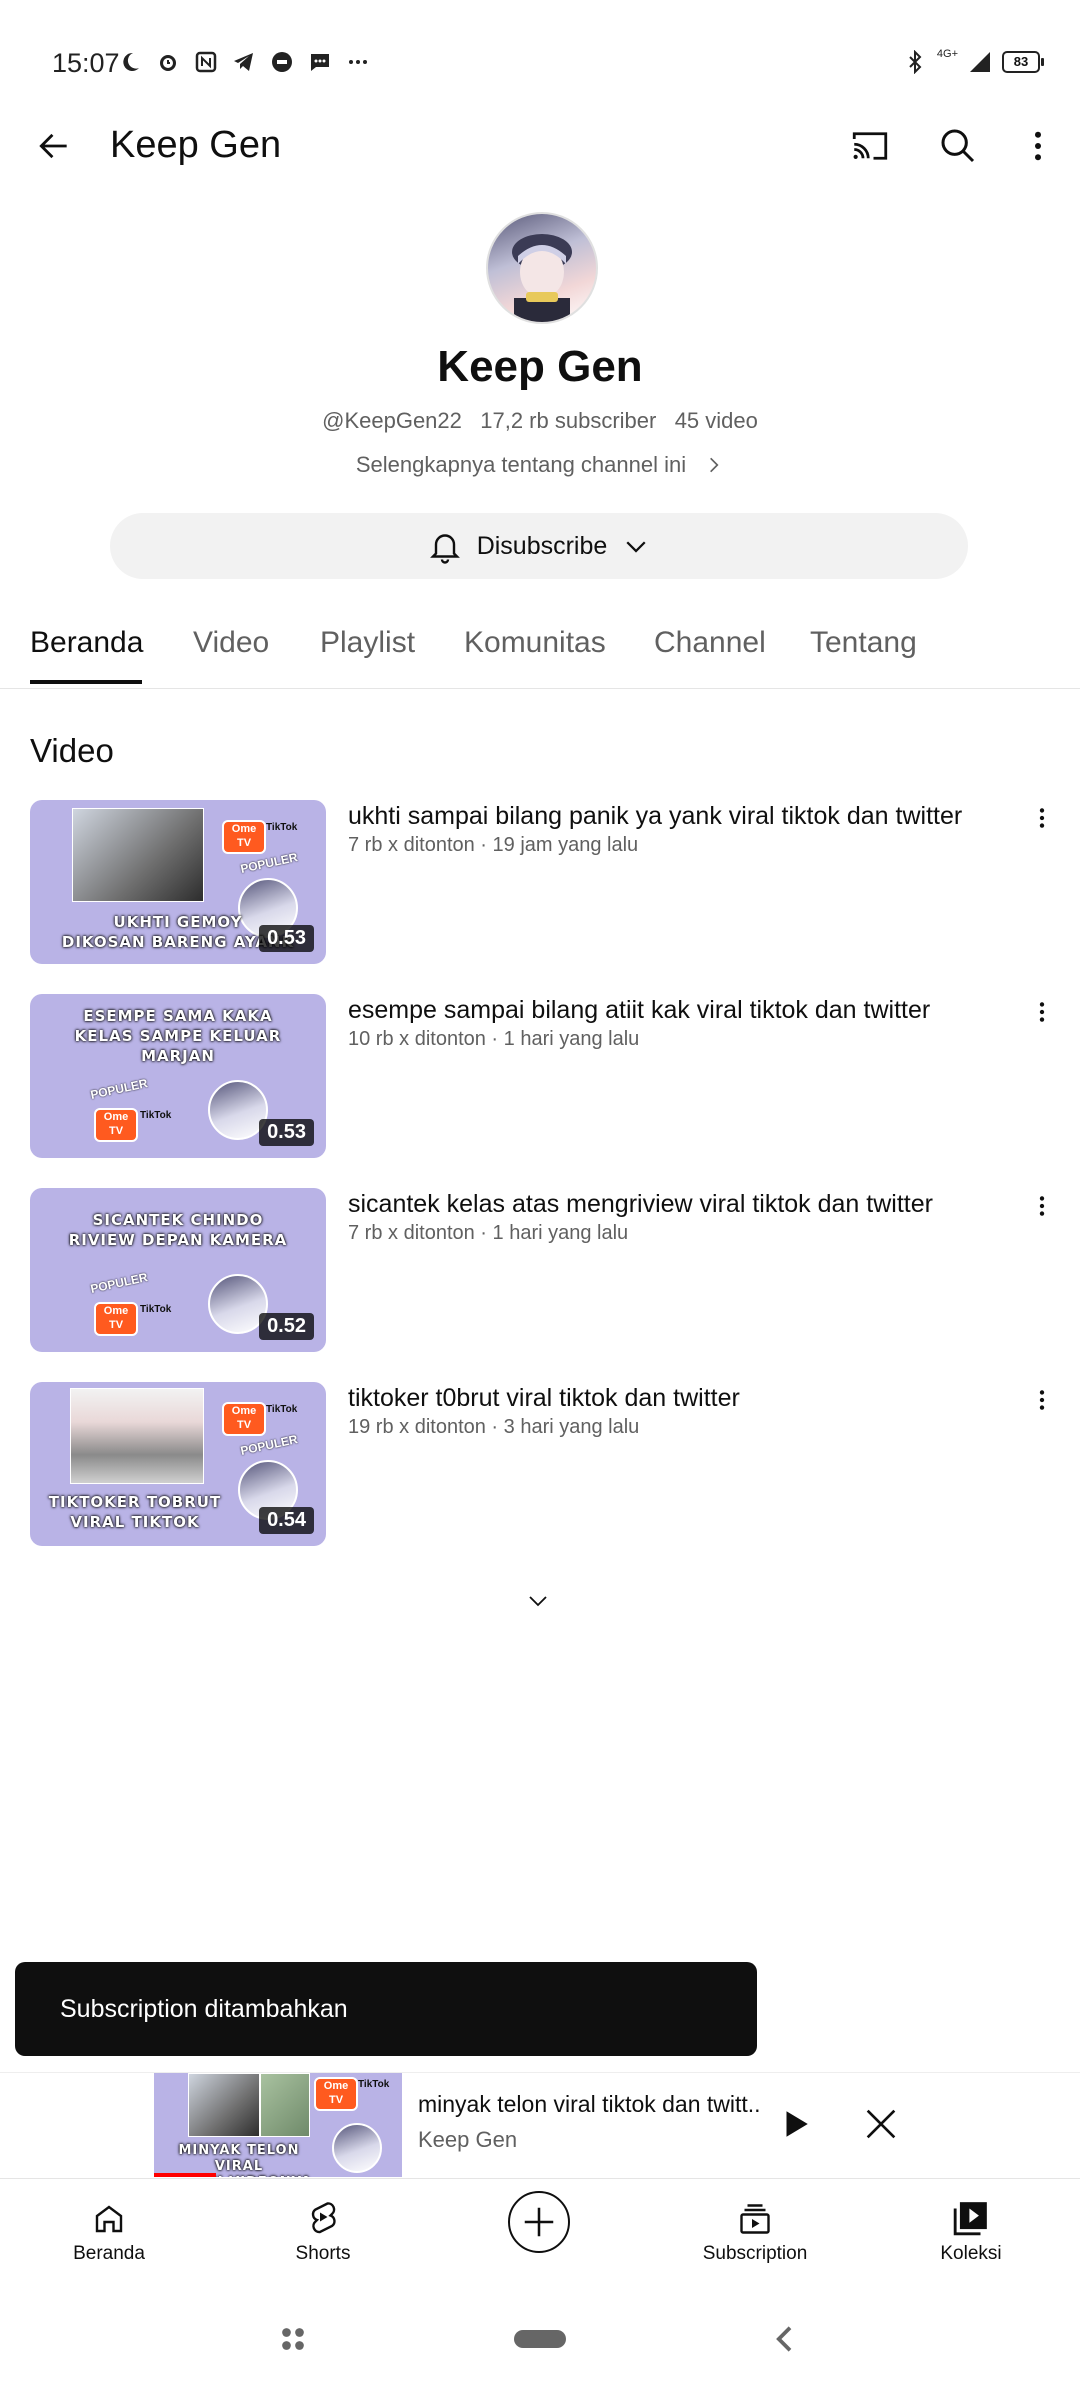 Image resolution: width=1080 pixels, height=2400 pixels. What do you see at coordinates (970, 2219) in the screenshot?
I see `library-icon` at bounding box center [970, 2219].